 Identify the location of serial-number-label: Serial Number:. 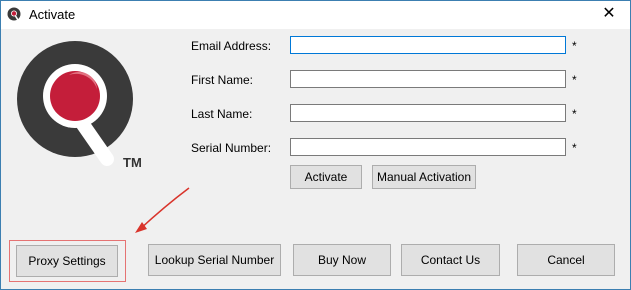
(231, 148).